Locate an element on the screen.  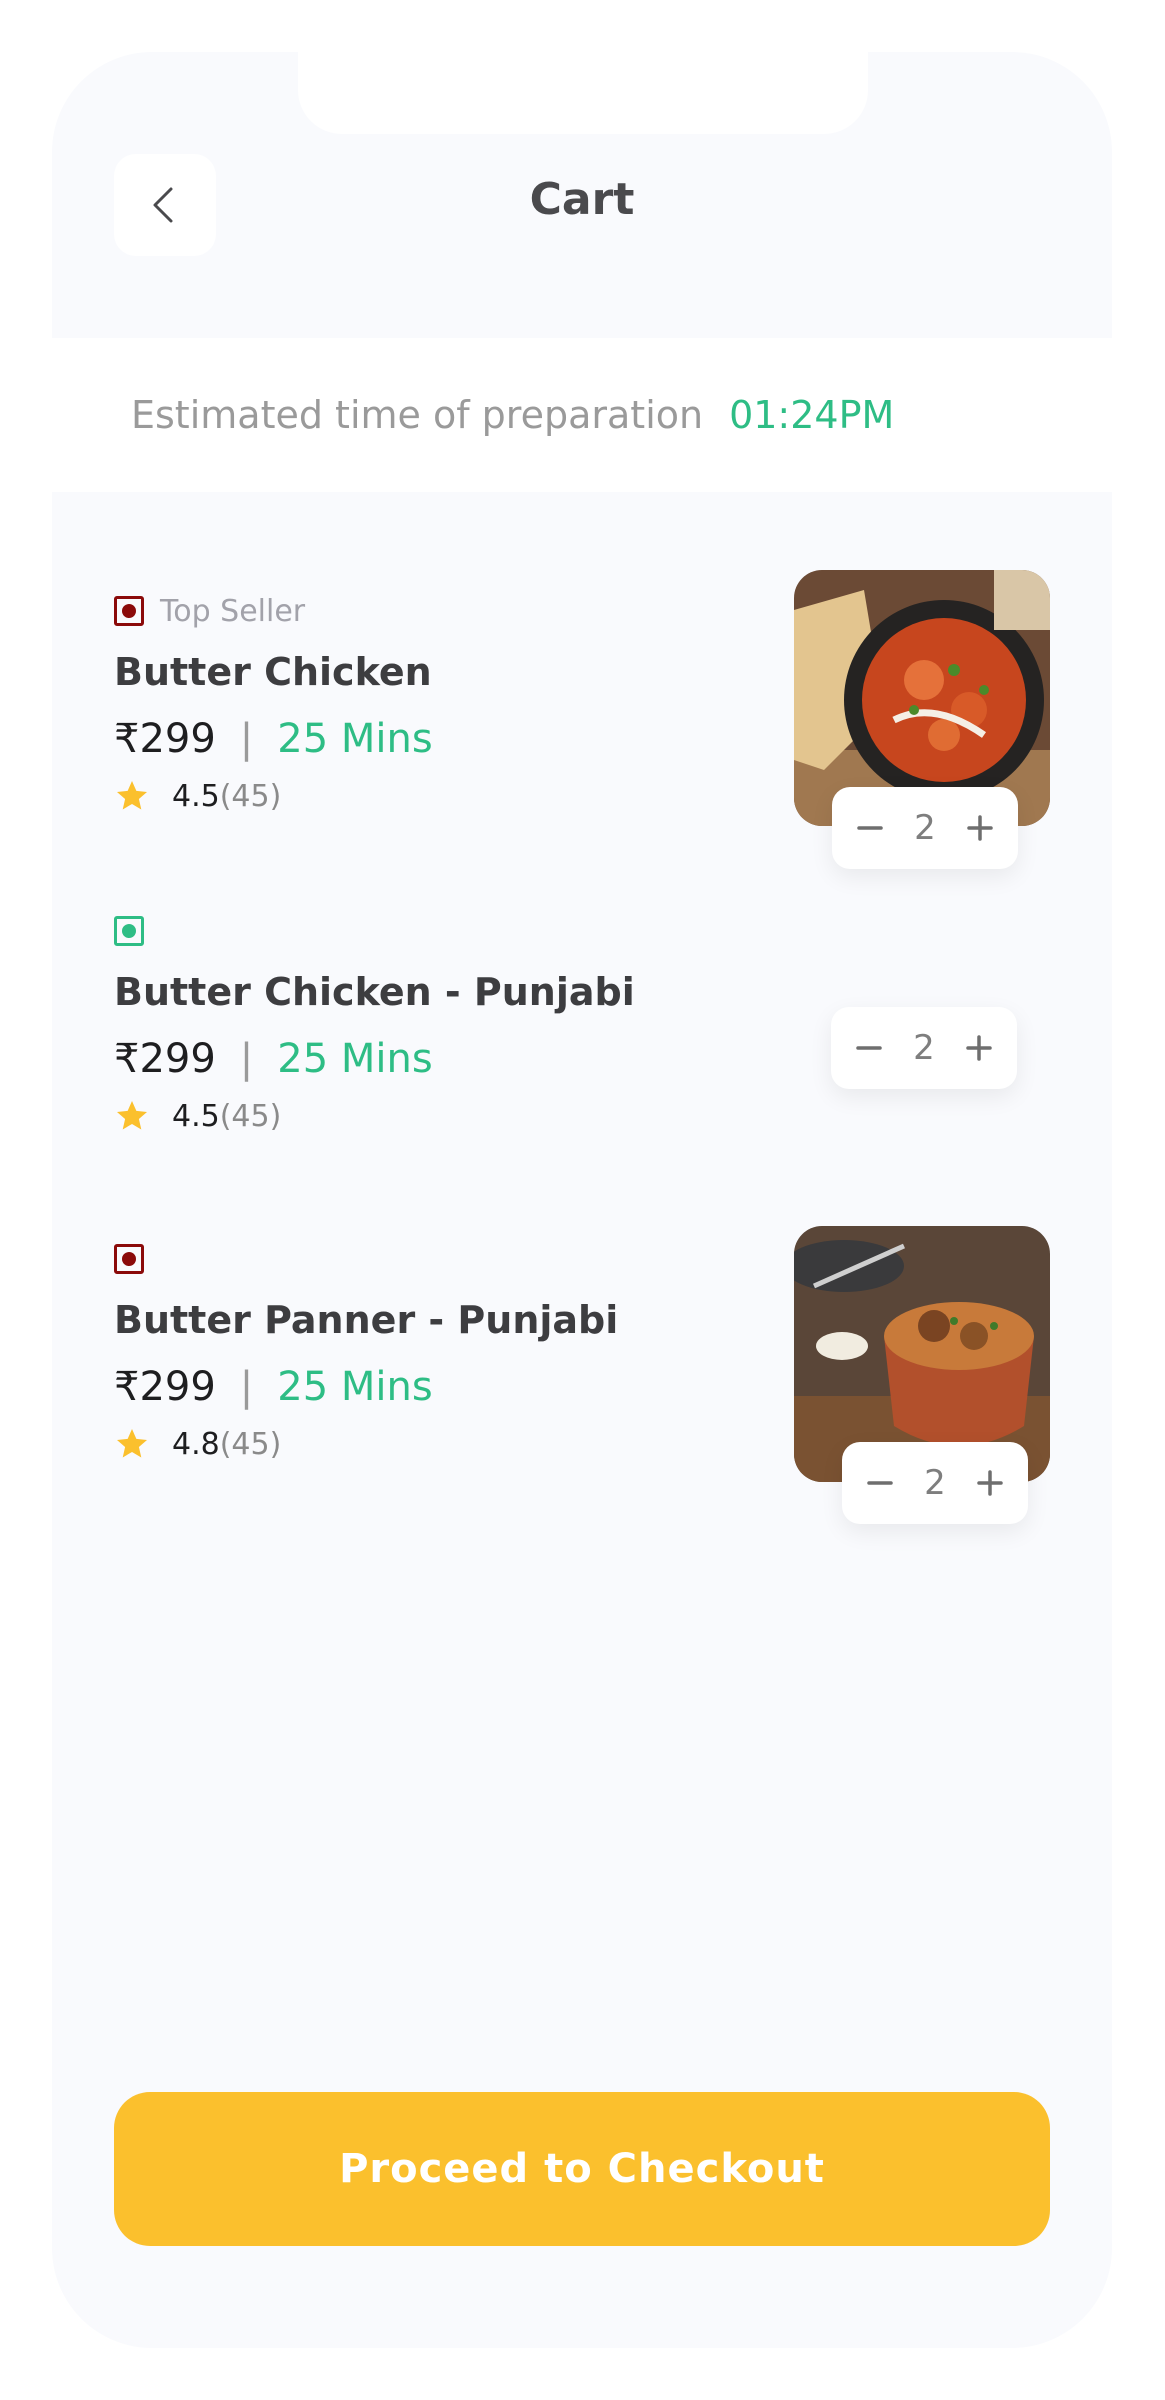
rating-value: 4.8 is located at coordinates (196, 1444).